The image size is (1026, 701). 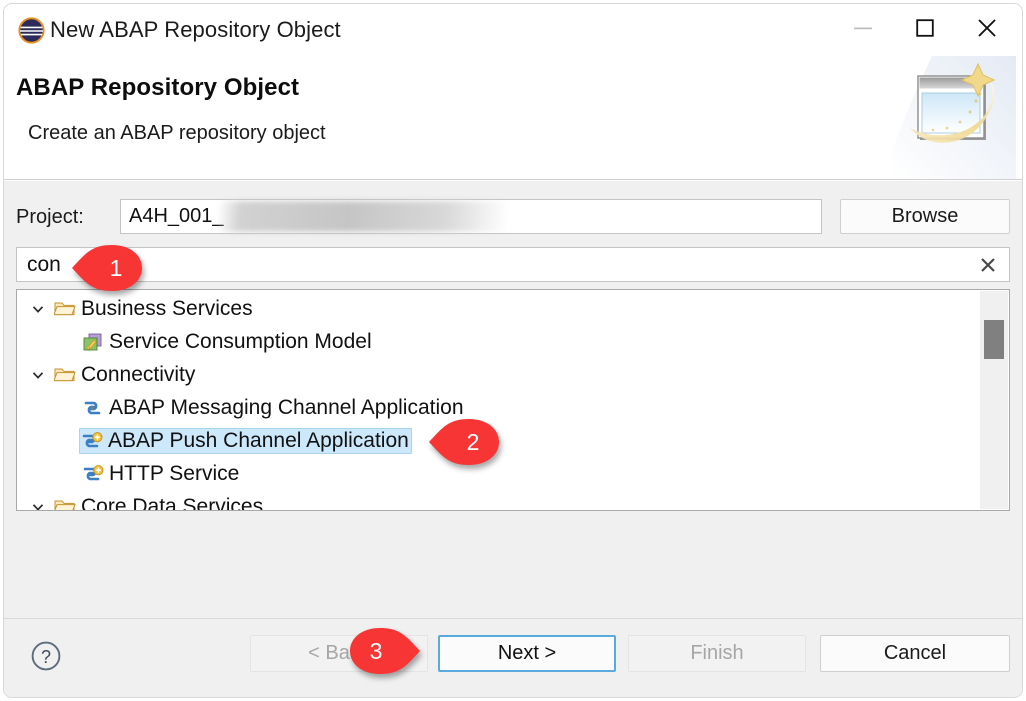 What do you see at coordinates (31, 30) in the screenshot?
I see `eclipse-icon` at bounding box center [31, 30].